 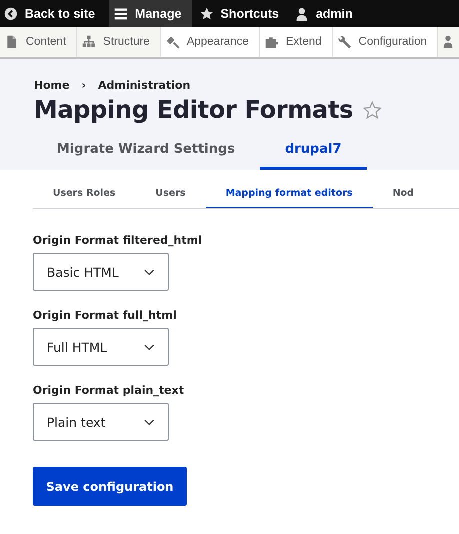 What do you see at coordinates (146, 156) in the screenshot?
I see `tab: Migrate Wizard Settings` at bounding box center [146, 156].